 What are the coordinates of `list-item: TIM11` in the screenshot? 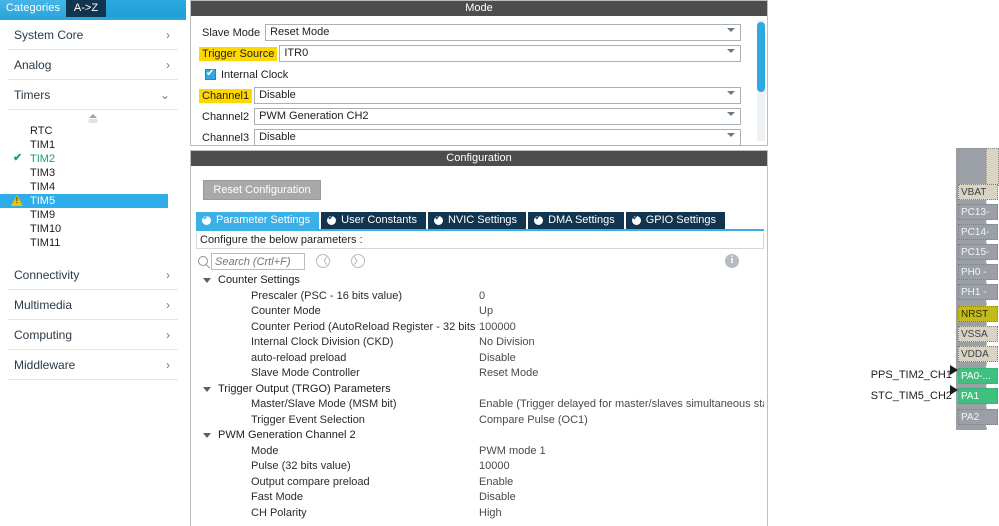 It's located at (93, 243).